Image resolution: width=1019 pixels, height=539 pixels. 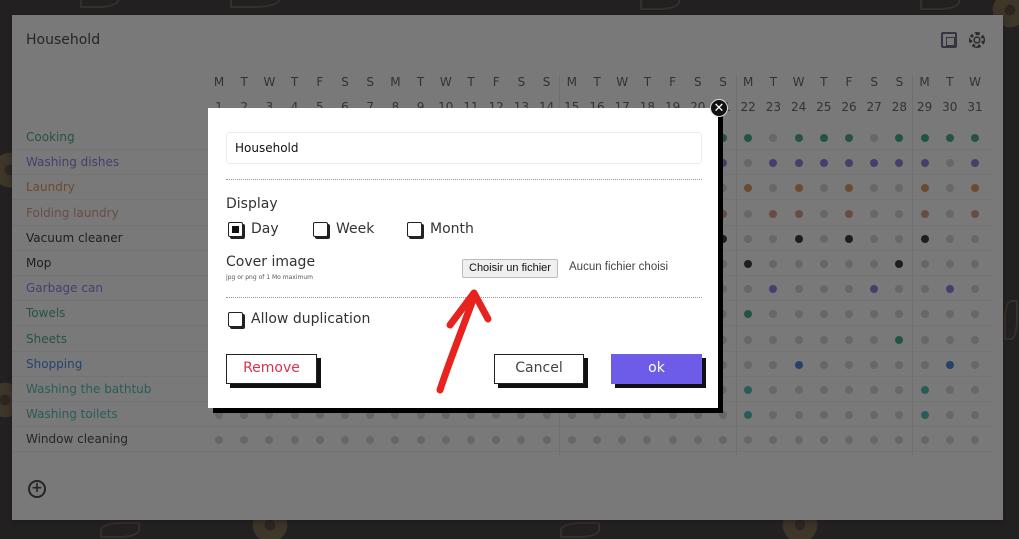 What do you see at coordinates (452, 229) in the screenshot?
I see `checkbox-label: Month` at bounding box center [452, 229].